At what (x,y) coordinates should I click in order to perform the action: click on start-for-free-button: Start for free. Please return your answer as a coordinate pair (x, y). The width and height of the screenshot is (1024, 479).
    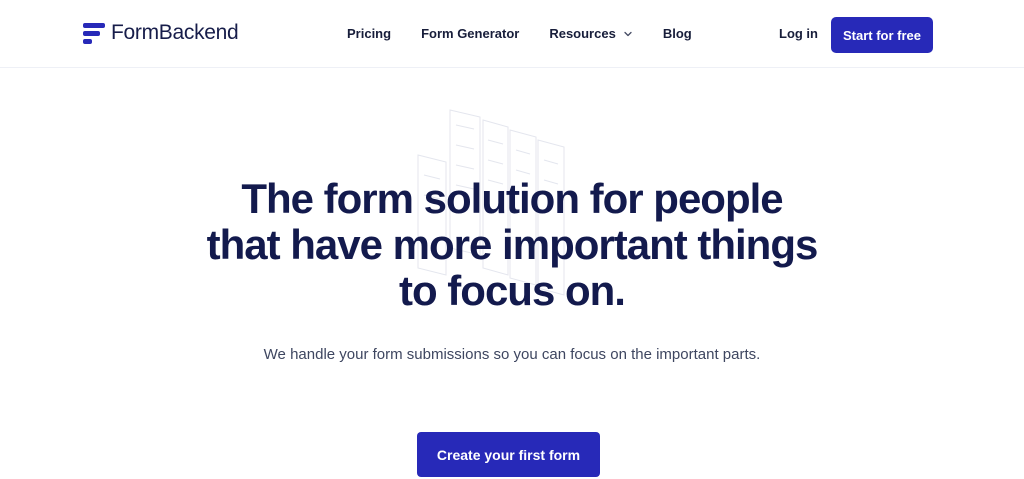
    Looking at the image, I should click on (882, 35).